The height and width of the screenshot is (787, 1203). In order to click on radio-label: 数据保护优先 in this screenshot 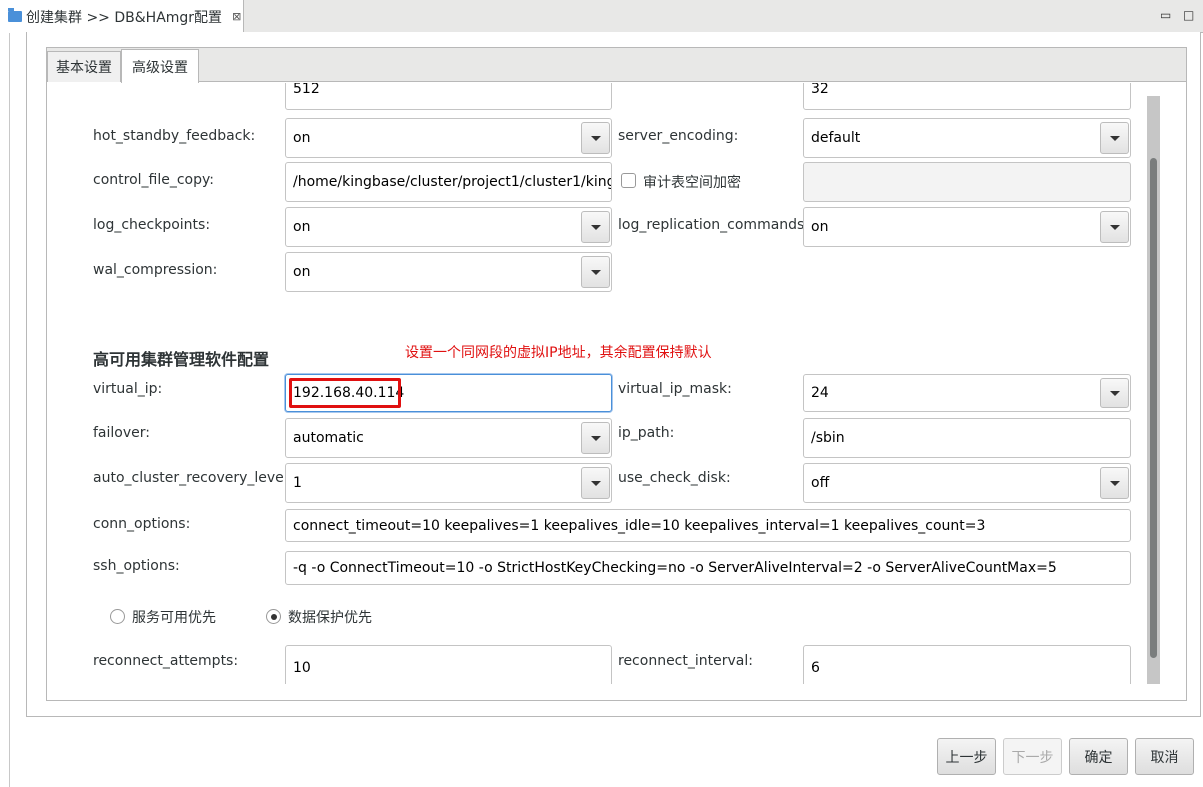, I will do `click(330, 618)`.